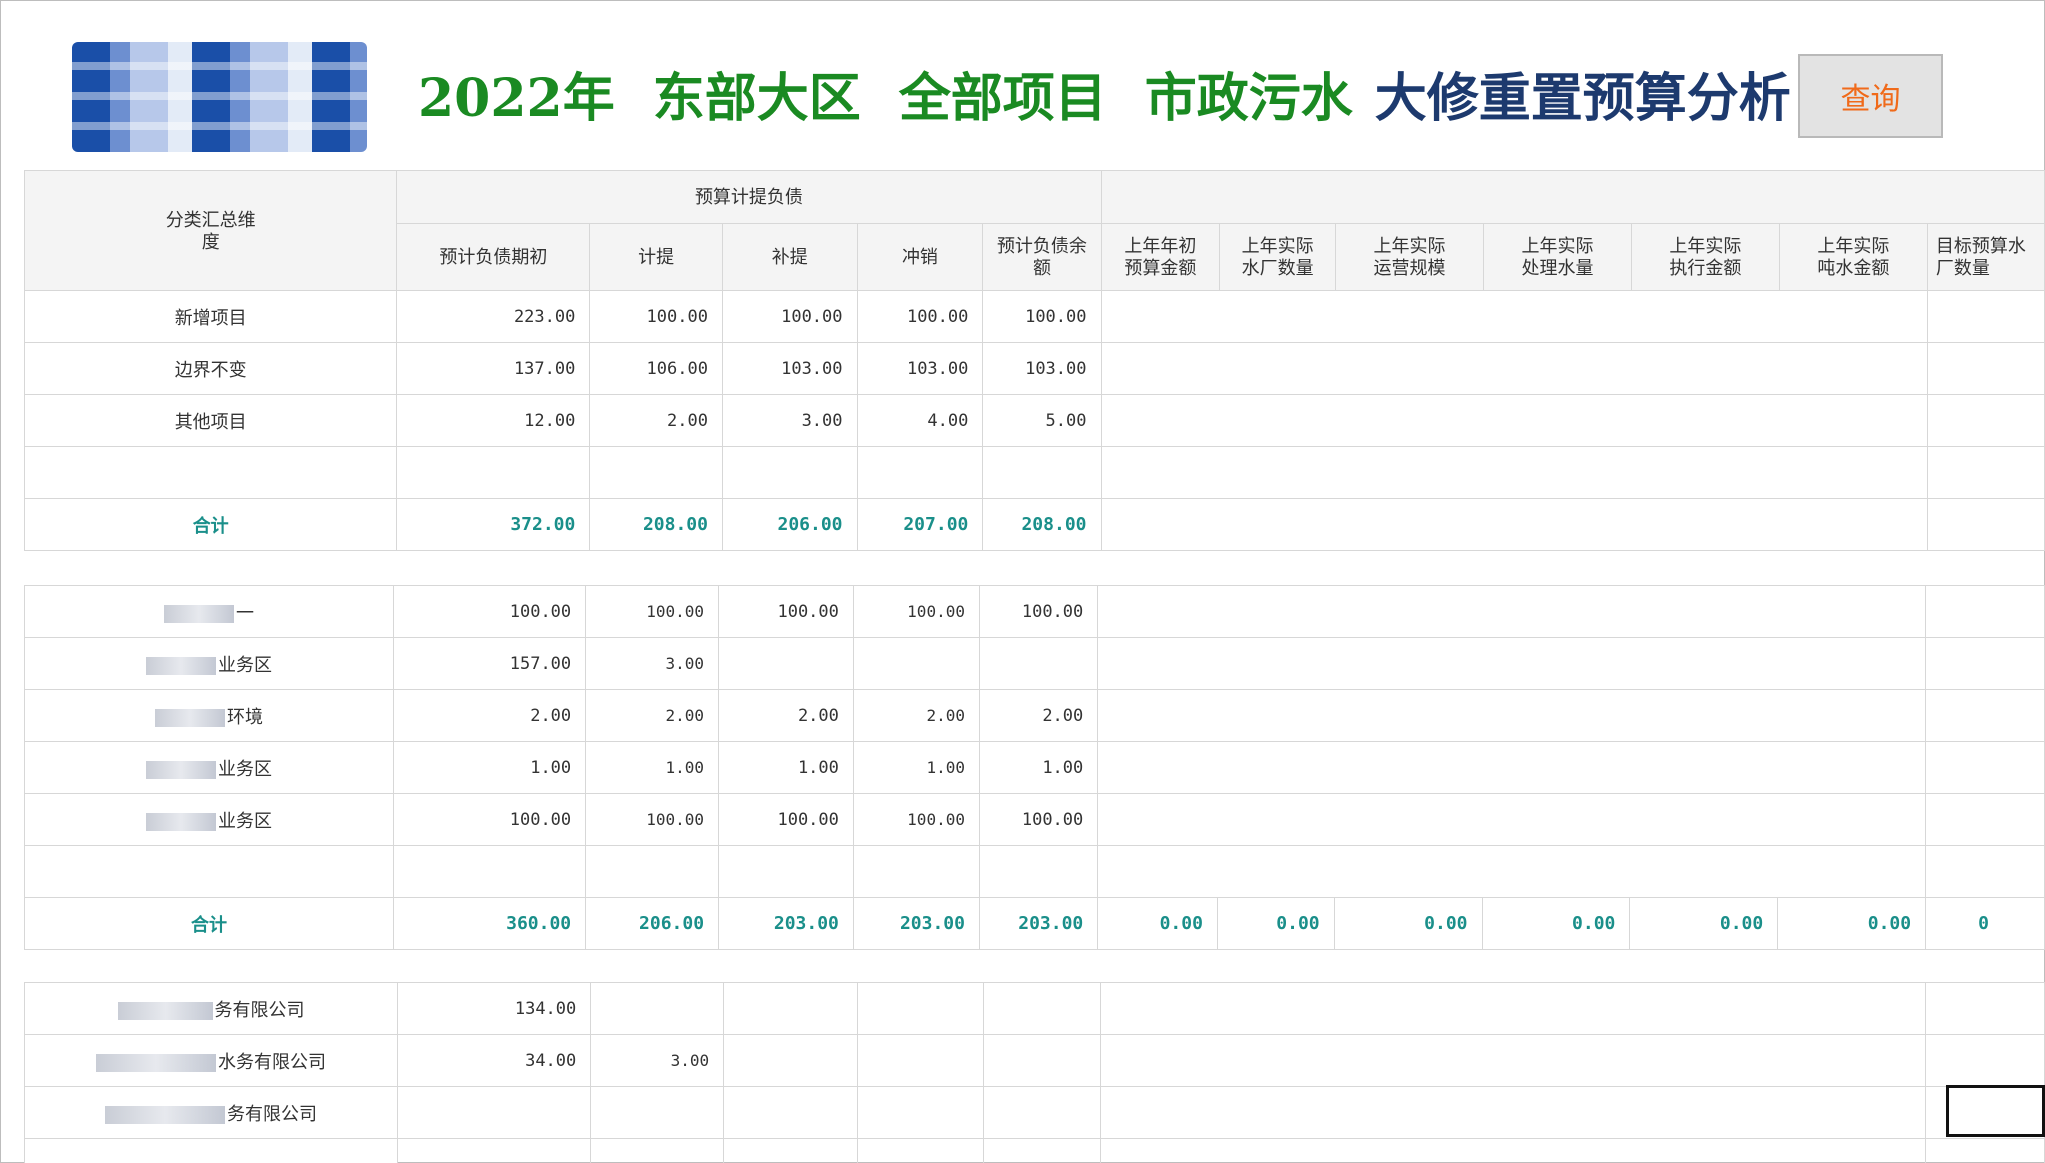 Image resolution: width=2045 pixels, height=1163 pixels. What do you see at coordinates (789, 420) in the screenshot?
I see `cell-supplement: 3.00` at bounding box center [789, 420].